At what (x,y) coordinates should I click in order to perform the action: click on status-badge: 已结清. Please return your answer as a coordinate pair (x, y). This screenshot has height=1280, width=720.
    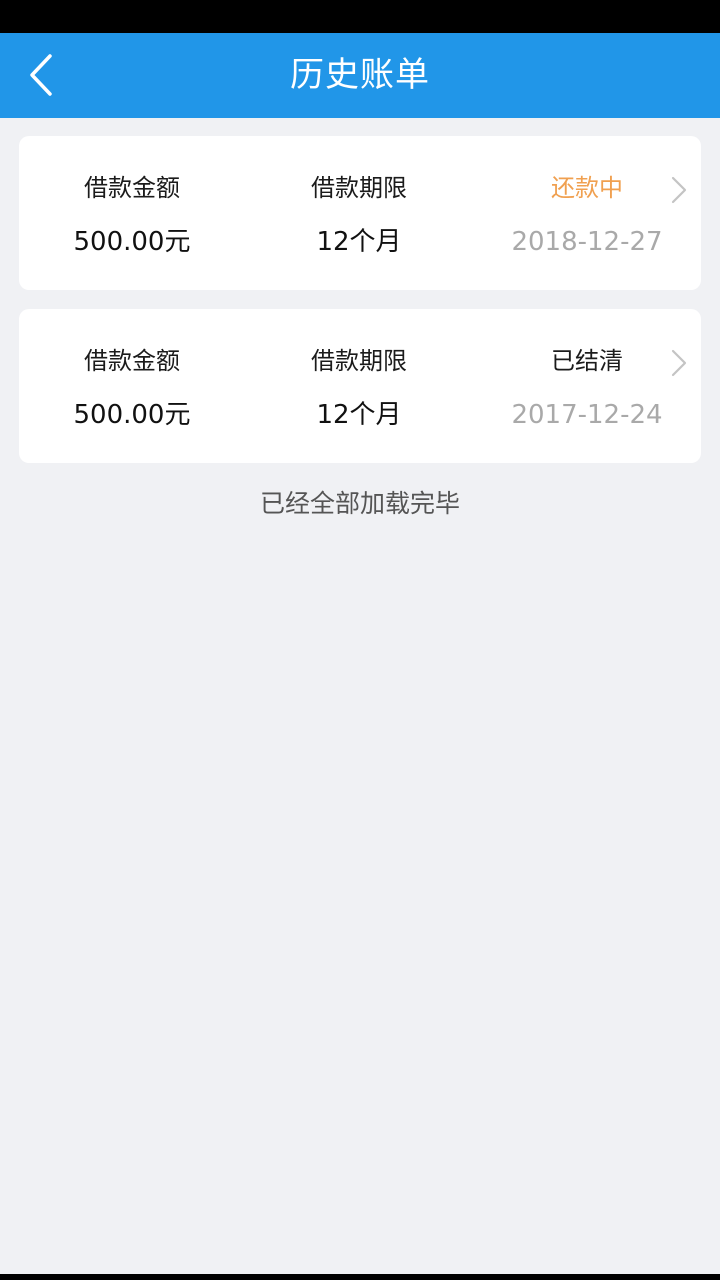
    Looking at the image, I should click on (587, 361).